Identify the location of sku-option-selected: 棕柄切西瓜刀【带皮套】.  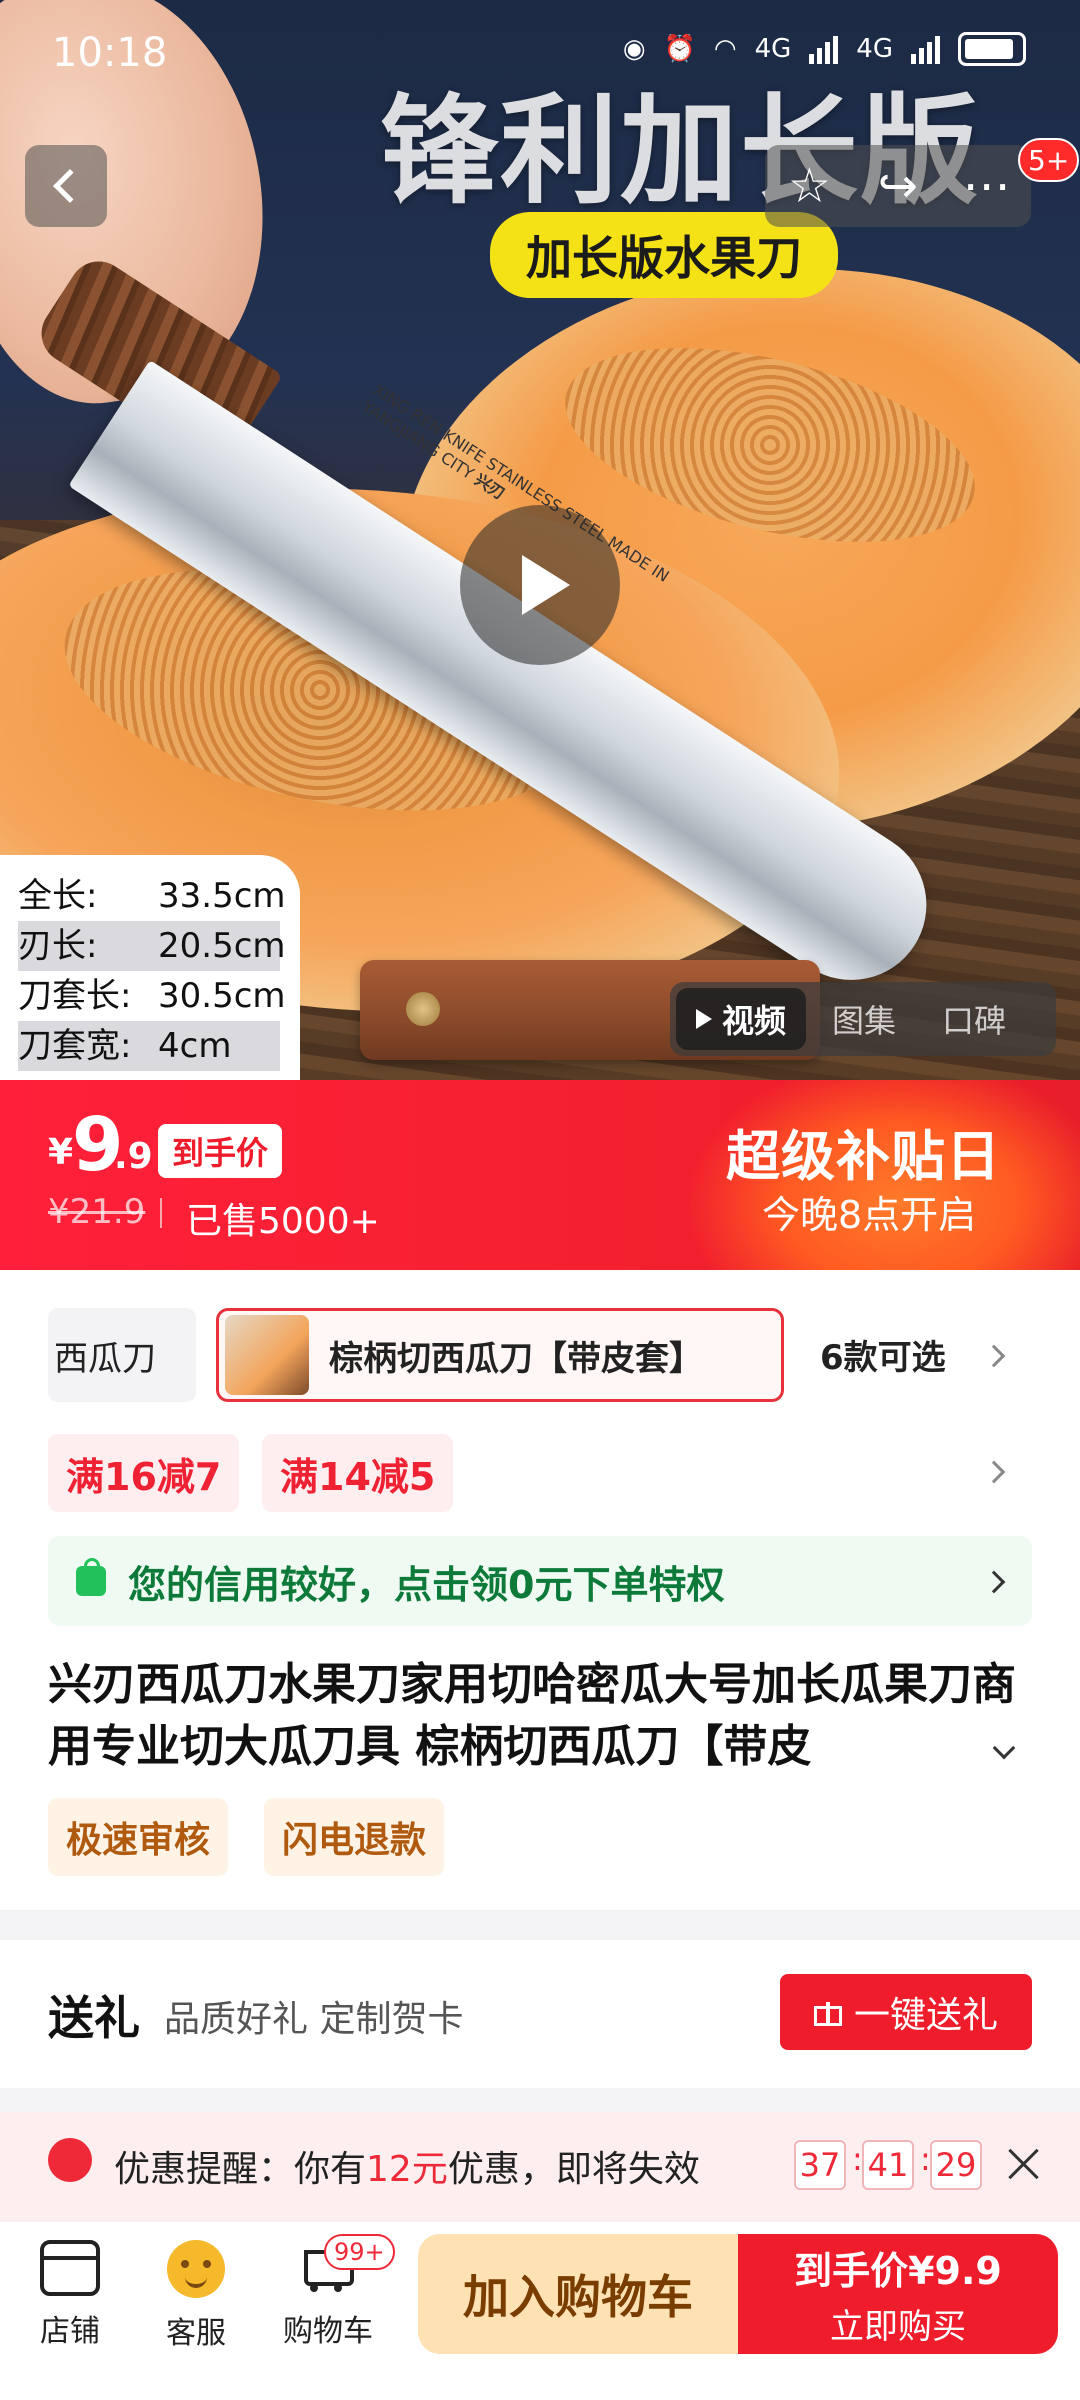
(500, 1355).